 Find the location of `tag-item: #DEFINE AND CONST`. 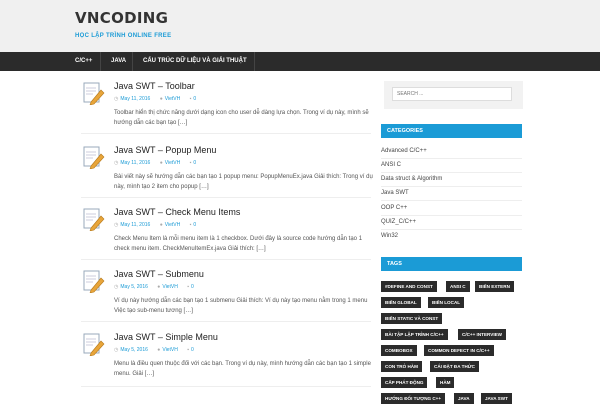

tag-item: #DEFINE AND CONST is located at coordinates (409, 286).